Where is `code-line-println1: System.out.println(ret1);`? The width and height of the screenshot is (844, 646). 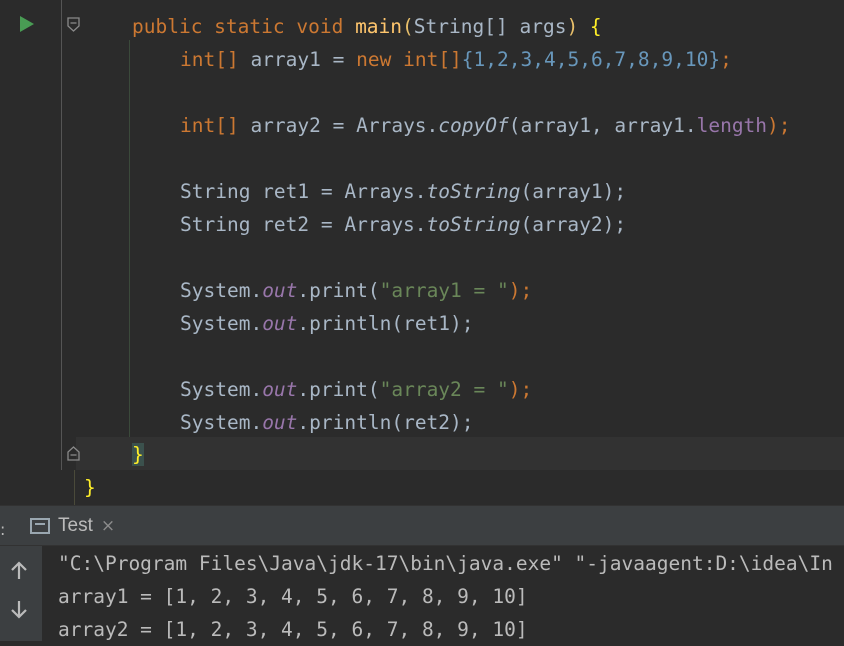
code-line-println1: System.out.println(ret1); is located at coordinates (327, 323).